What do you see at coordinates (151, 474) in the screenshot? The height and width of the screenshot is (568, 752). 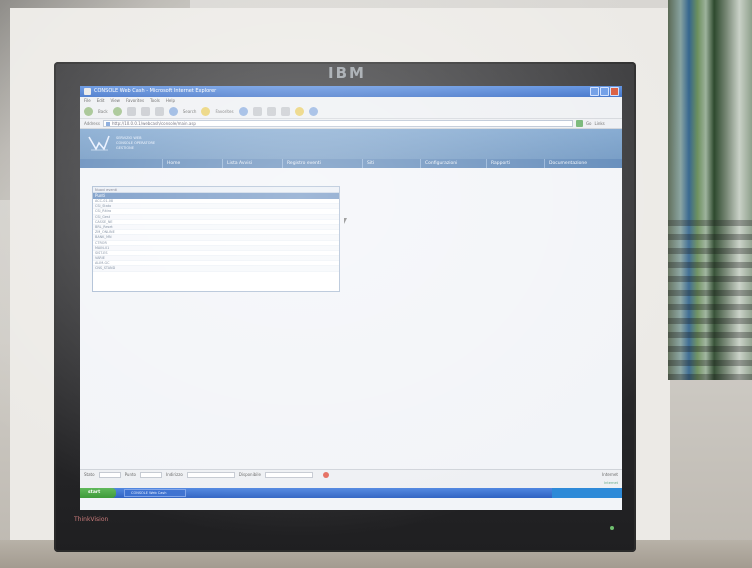 I see `status-field-punto` at bounding box center [151, 474].